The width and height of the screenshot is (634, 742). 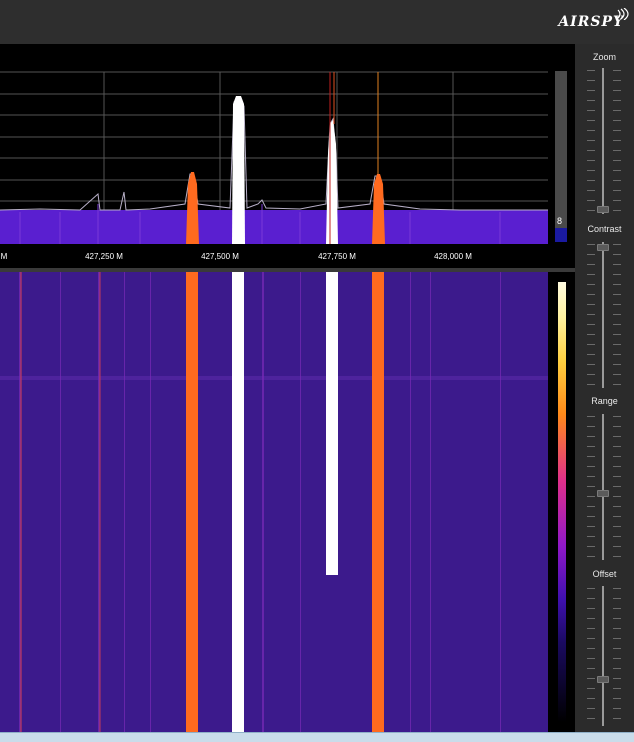 What do you see at coordinates (603, 679) in the screenshot?
I see `offset-slider-thumb` at bounding box center [603, 679].